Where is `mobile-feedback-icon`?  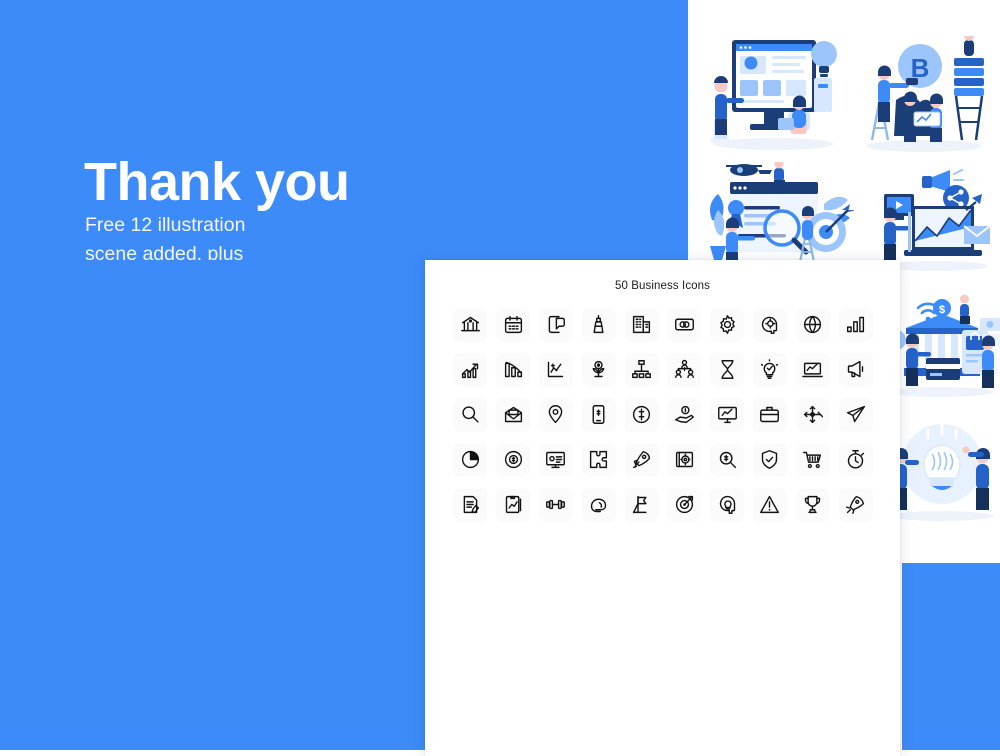 mobile-feedback-icon is located at coordinates (555, 324).